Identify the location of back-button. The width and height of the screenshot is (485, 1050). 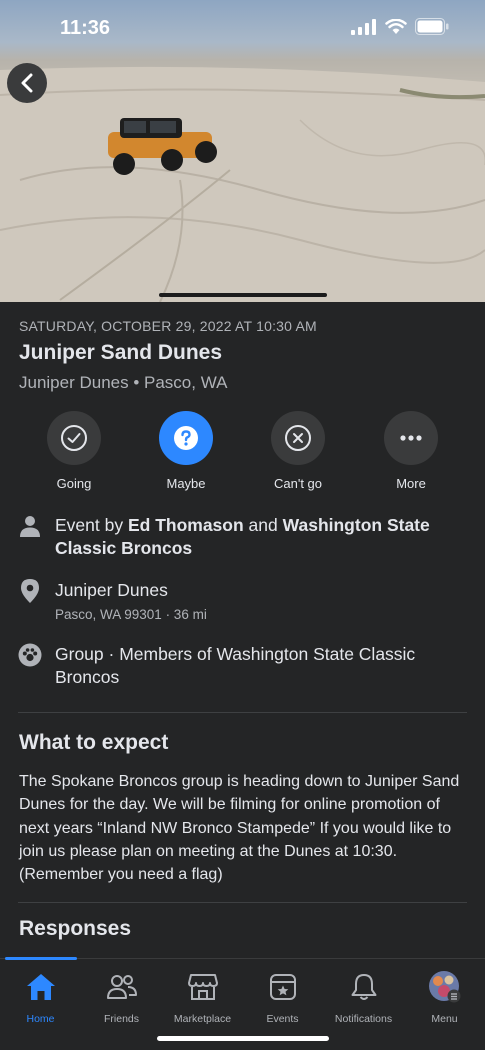
(27, 83).